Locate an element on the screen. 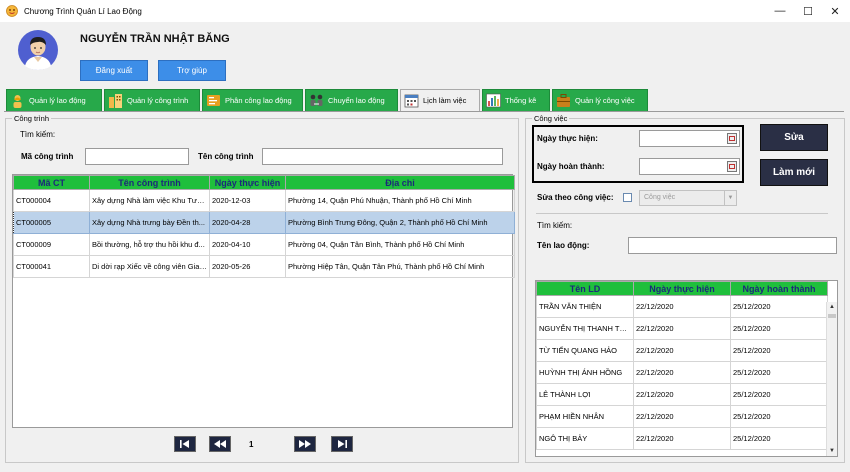 The image size is (850, 472). logout-button: Đăng xuất is located at coordinates (114, 70).